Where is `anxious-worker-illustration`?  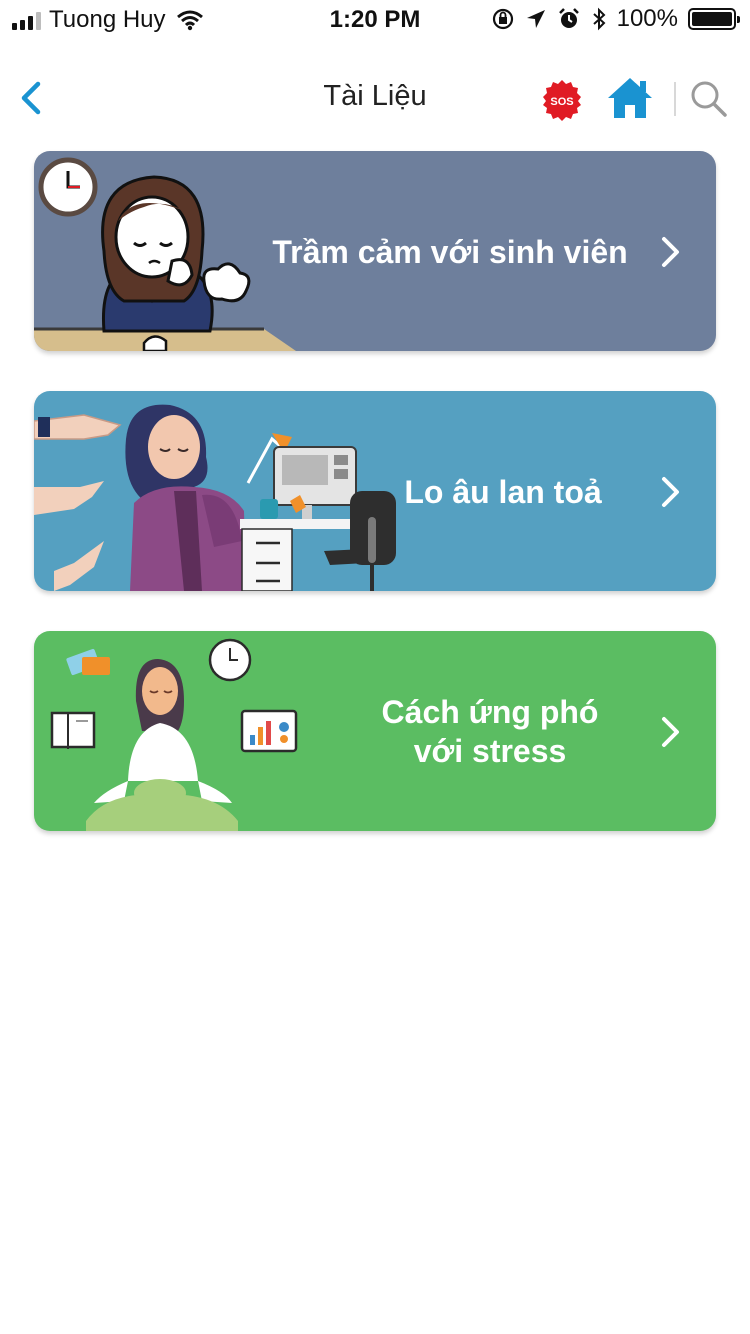
anxious-worker-illustration is located at coordinates (215, 497).